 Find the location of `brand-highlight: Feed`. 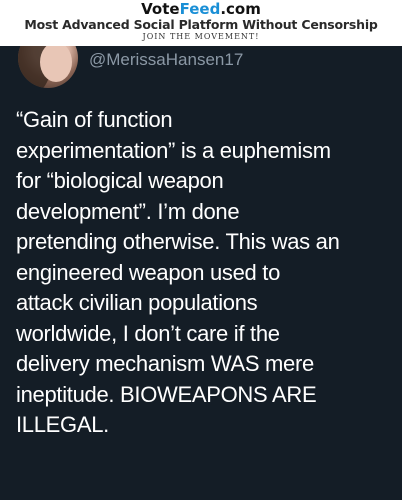

brand-highlight: Feed is located at coordinates (200, 9).